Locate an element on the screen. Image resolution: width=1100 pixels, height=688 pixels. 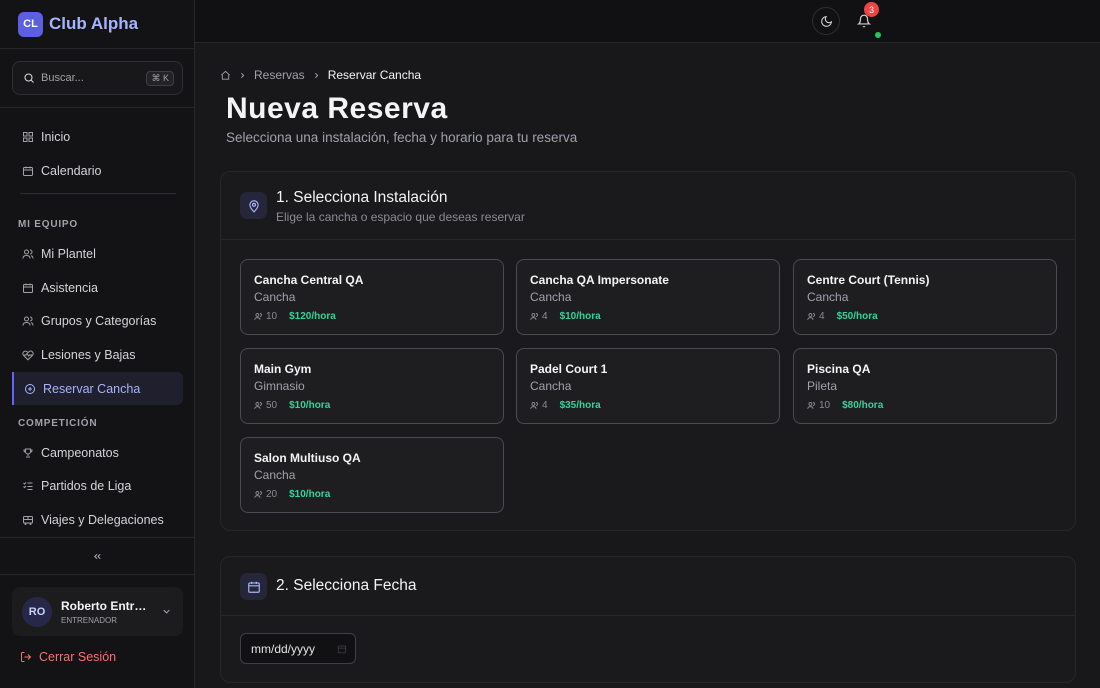
step2-title: 2. Selecciona Fecha is located at coordinates (346, 585).